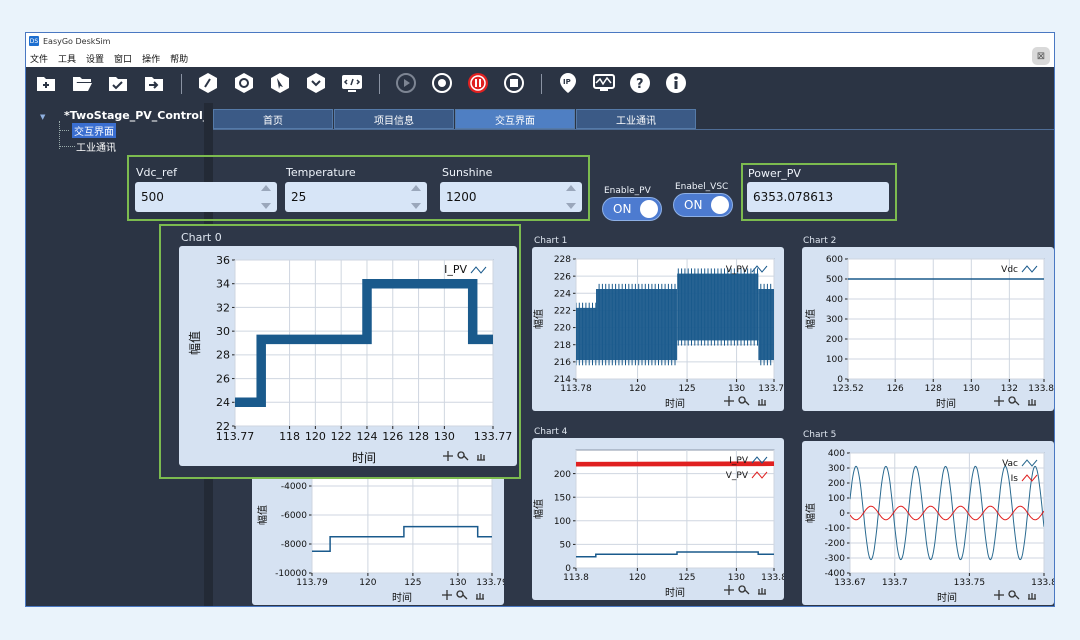 The height and width of the screenshot is (640, 1080). What do you see at coordinates (151, 58) in the screenshot?
I see `menu-operate: 操作` at bounding box center [151, 58].